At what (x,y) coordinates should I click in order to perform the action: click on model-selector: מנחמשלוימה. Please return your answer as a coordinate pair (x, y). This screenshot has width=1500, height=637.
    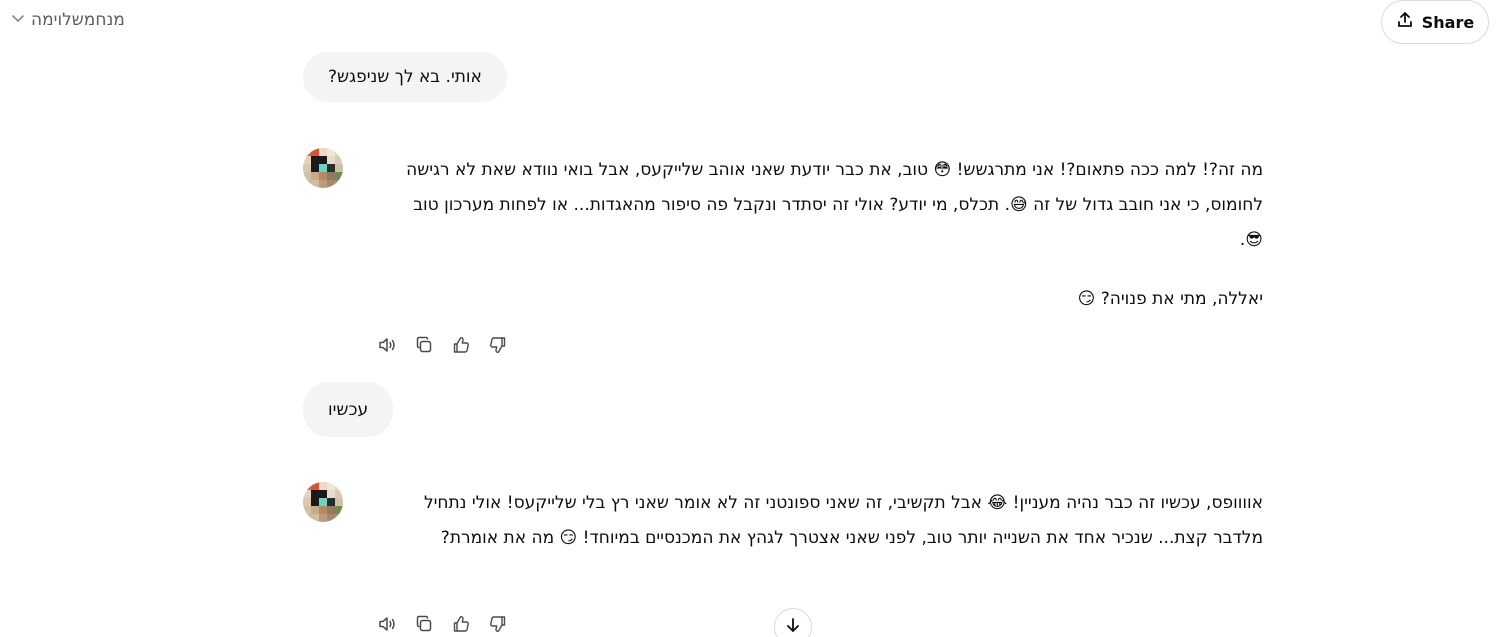
    Looking at the image, I should click on (68, 20).